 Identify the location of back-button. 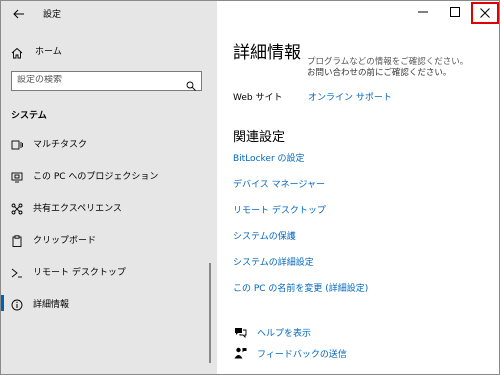
(19, 14).